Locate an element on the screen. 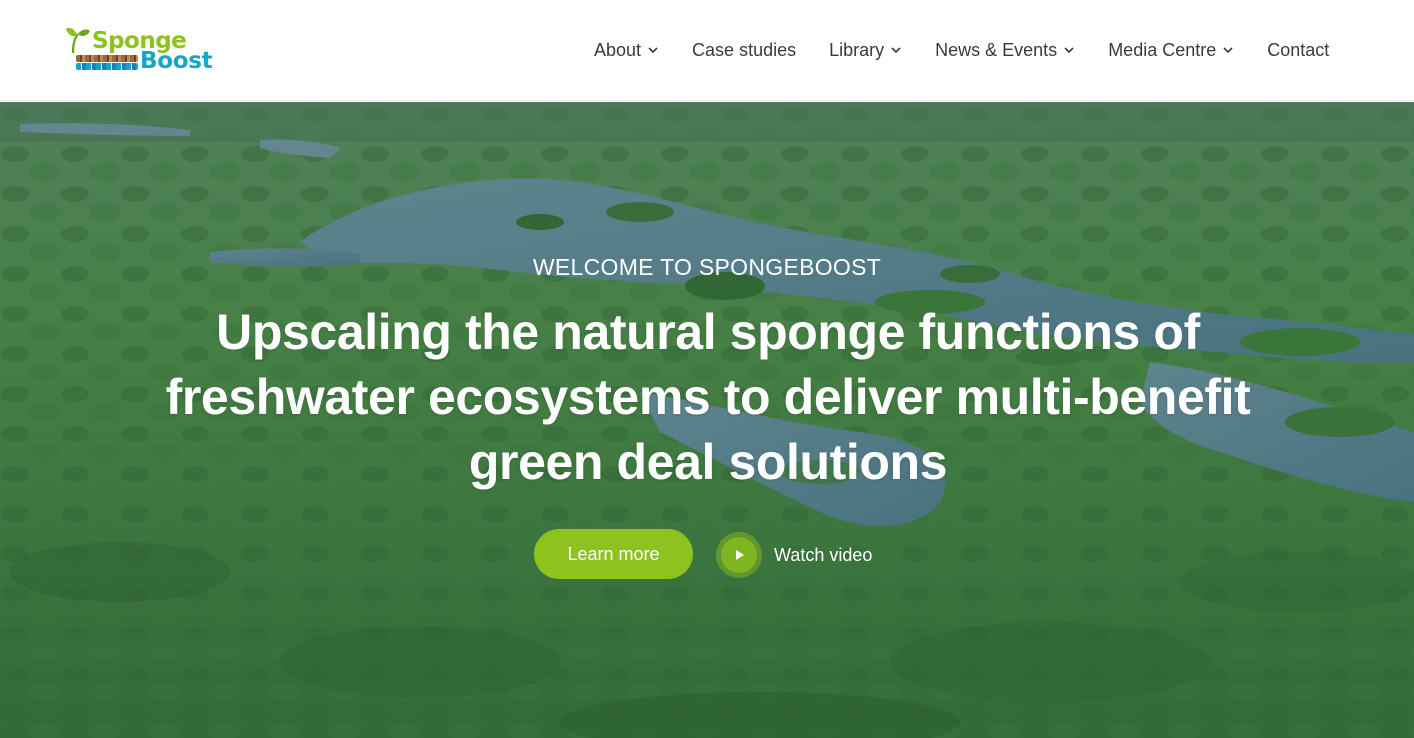 Image resolution: width=1414 pixels, height=738 pixels. nav-item-news-events: News & Events is located at coordinates (1005, 50).